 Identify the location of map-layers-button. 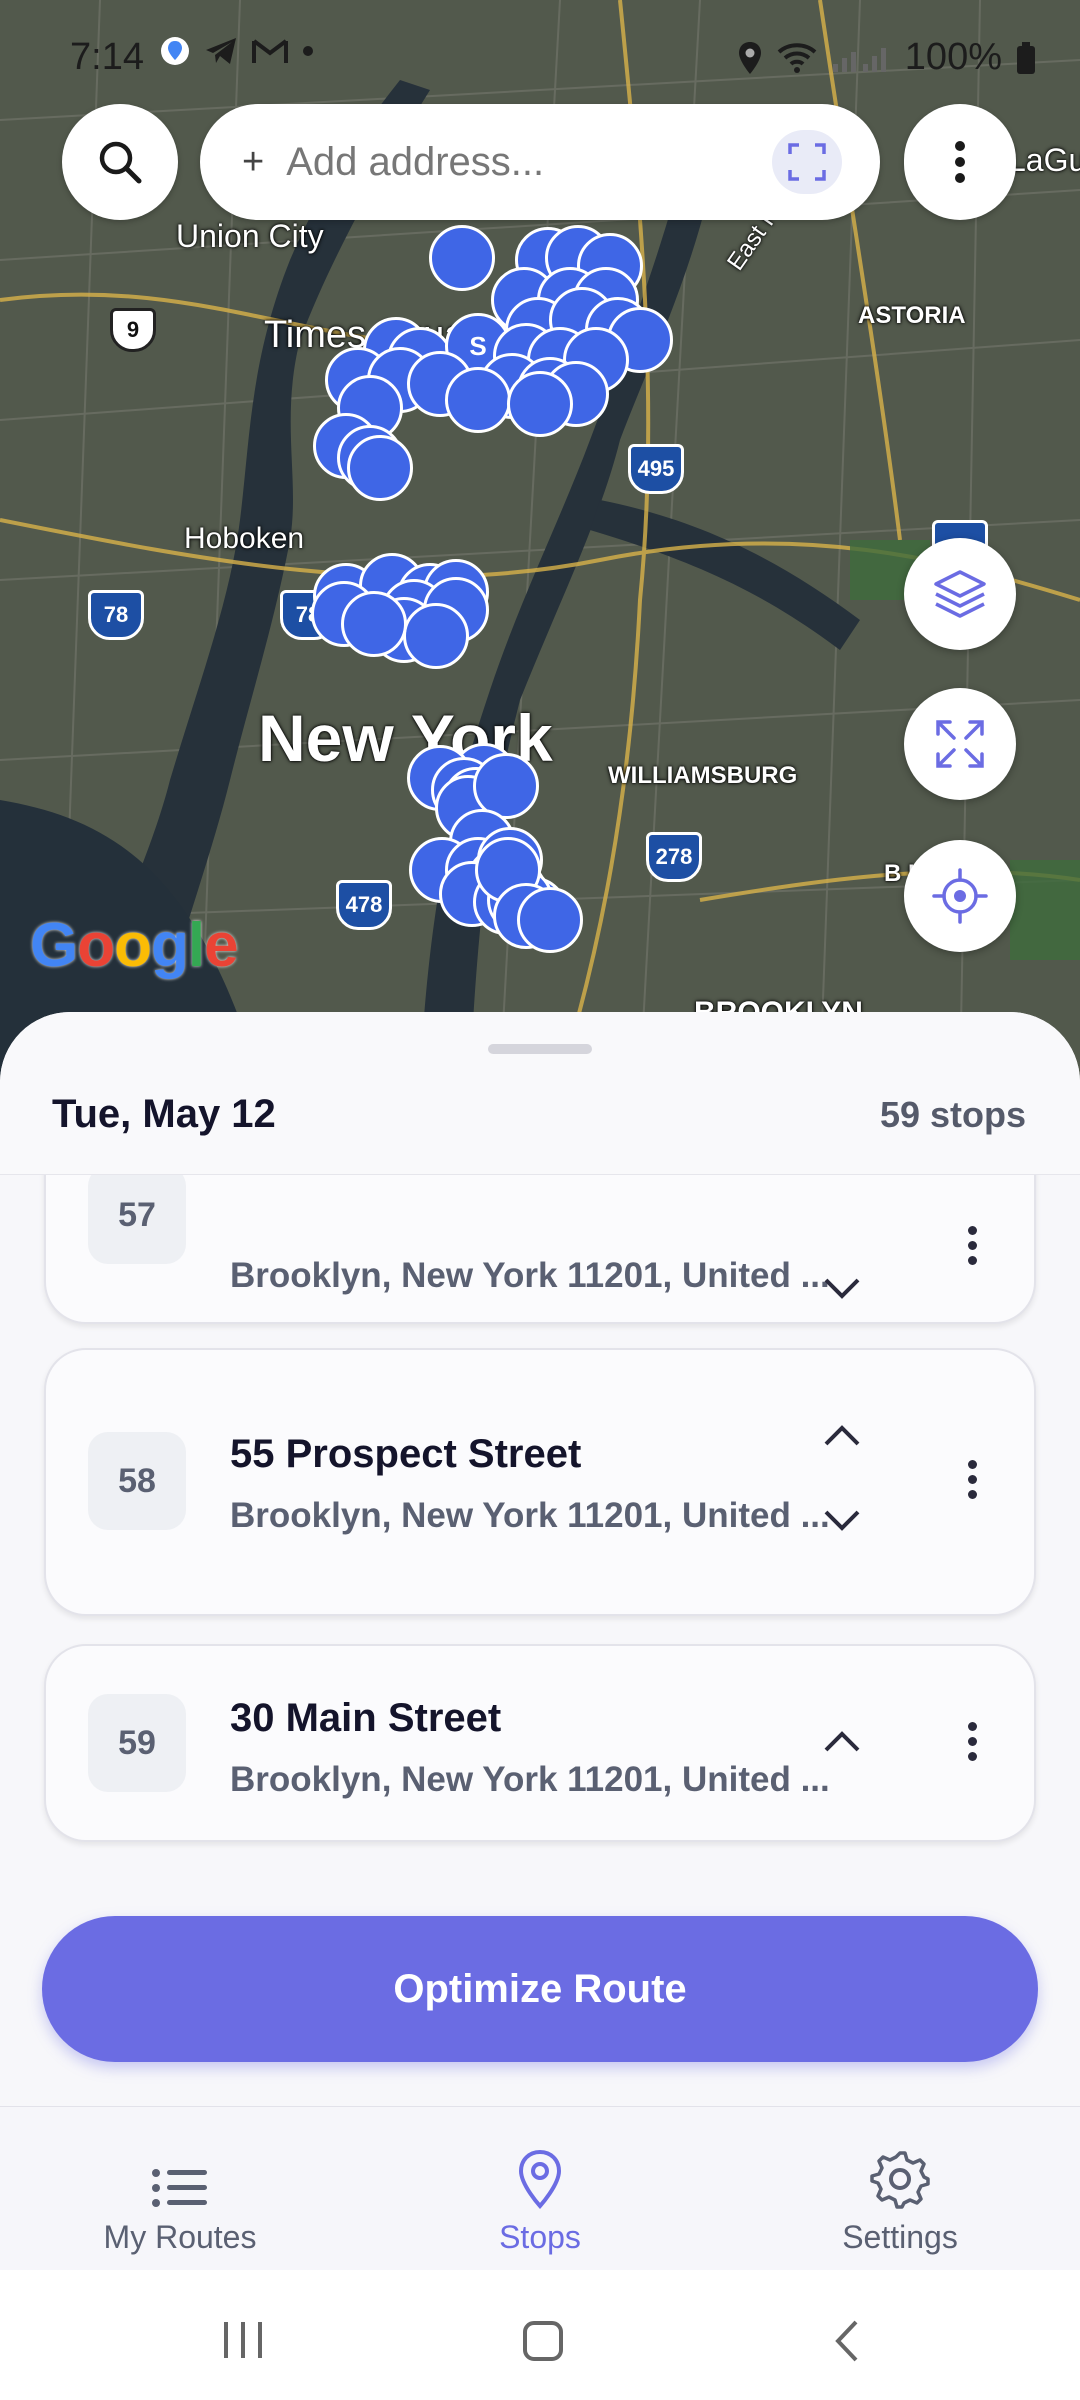
(960, 594).